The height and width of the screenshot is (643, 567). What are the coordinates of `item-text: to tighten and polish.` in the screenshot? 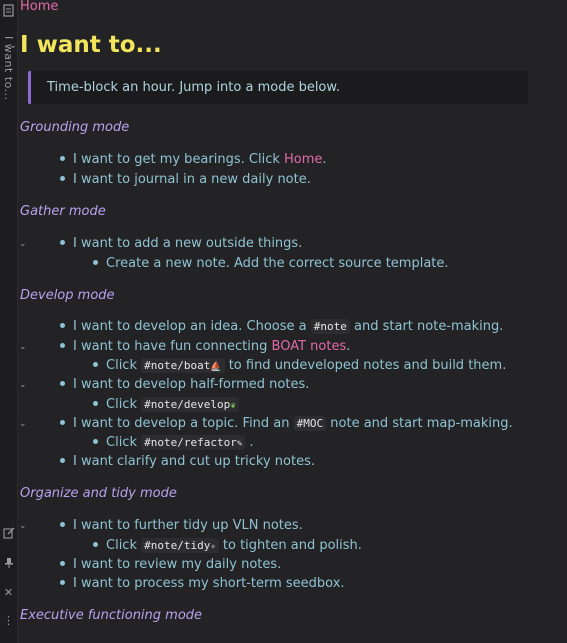 It's located at (290, 545).